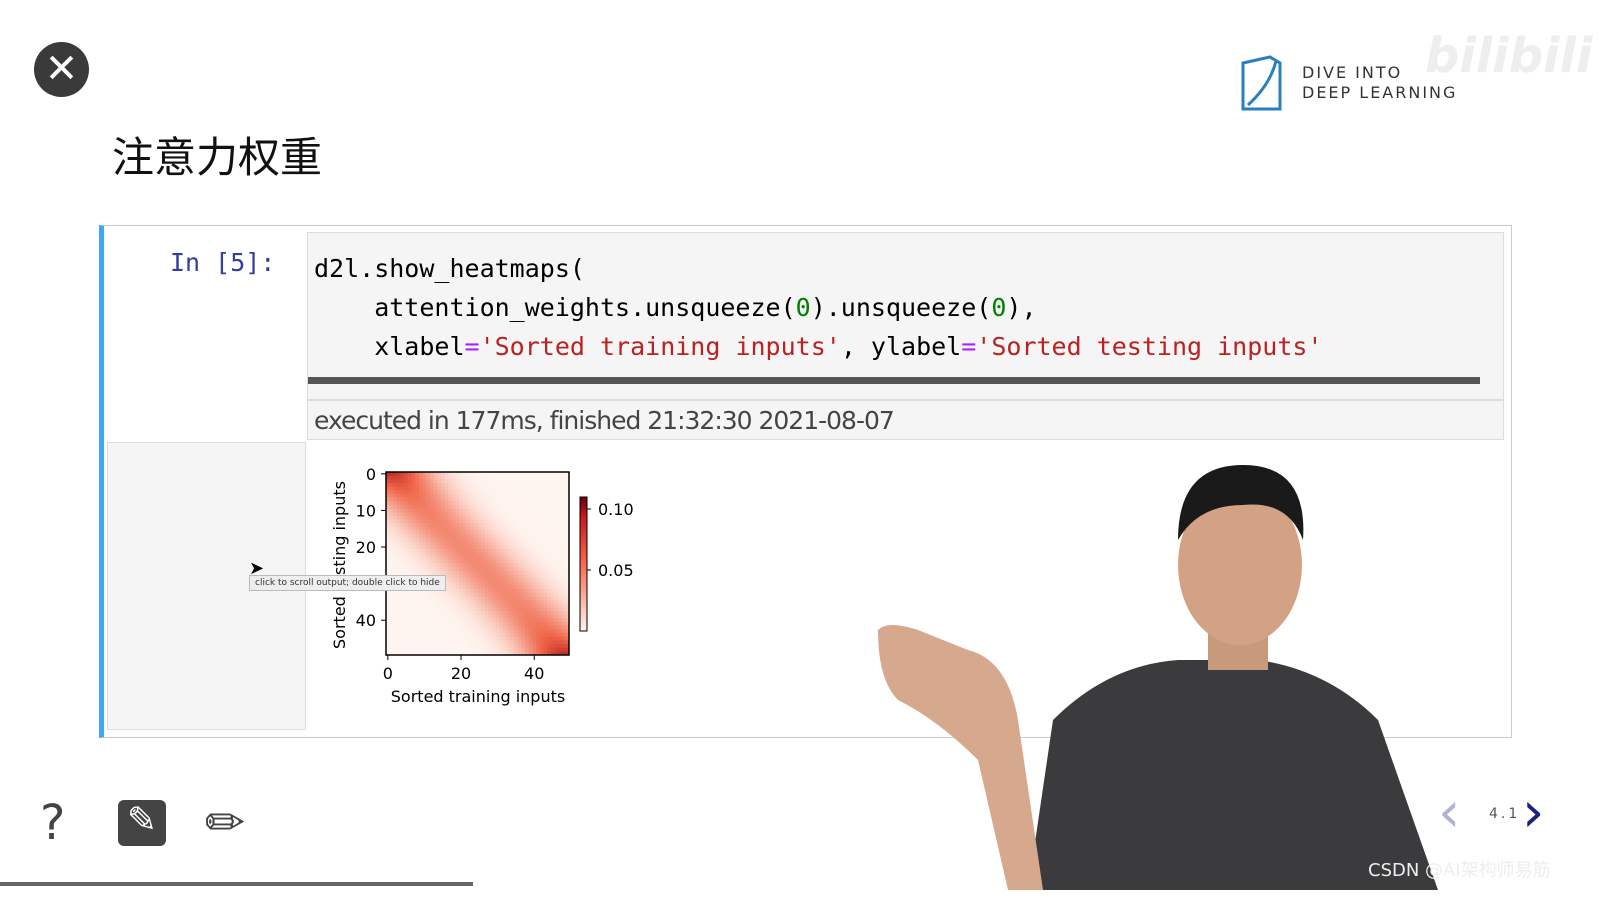  What do you see at coordinates (894, 380) in the screenshot?
I see `horizontal-scrollbar` at bounding box center [894, 380].